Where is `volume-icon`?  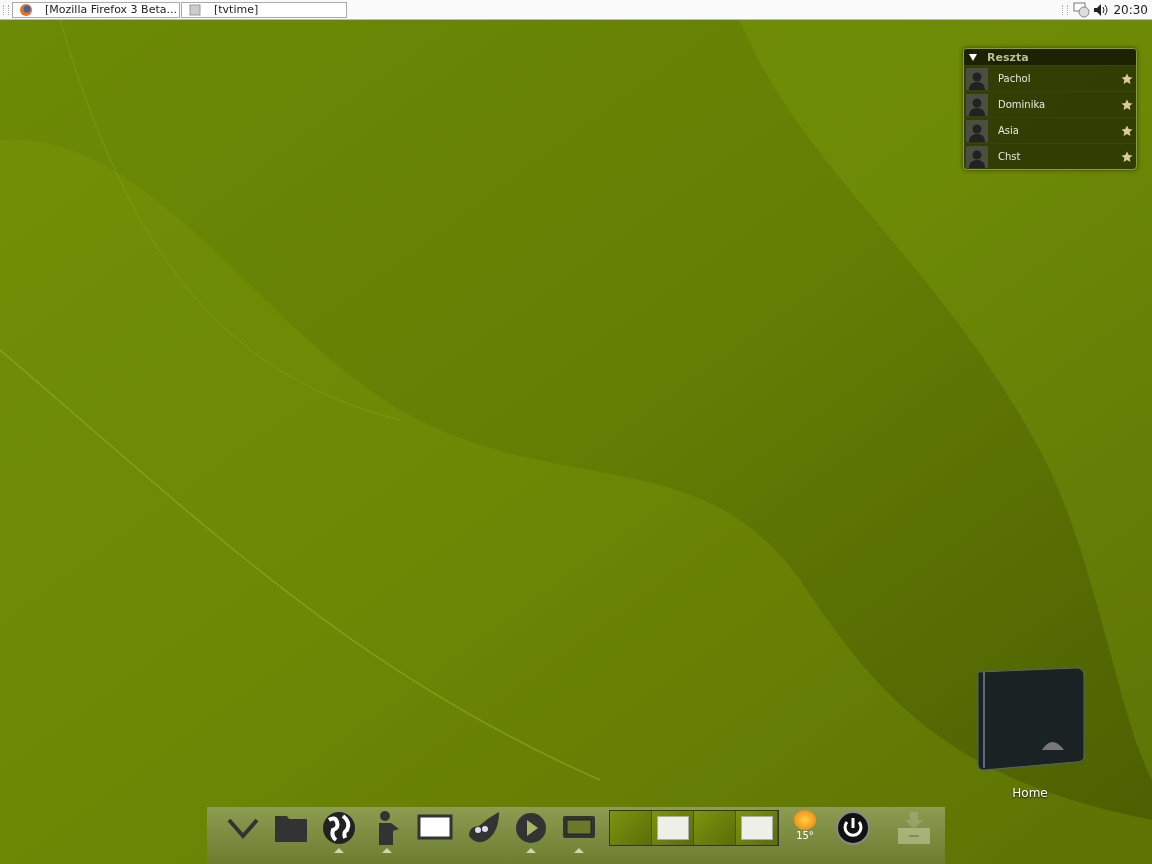 volume-icon is located at coordinates (1101, 9).